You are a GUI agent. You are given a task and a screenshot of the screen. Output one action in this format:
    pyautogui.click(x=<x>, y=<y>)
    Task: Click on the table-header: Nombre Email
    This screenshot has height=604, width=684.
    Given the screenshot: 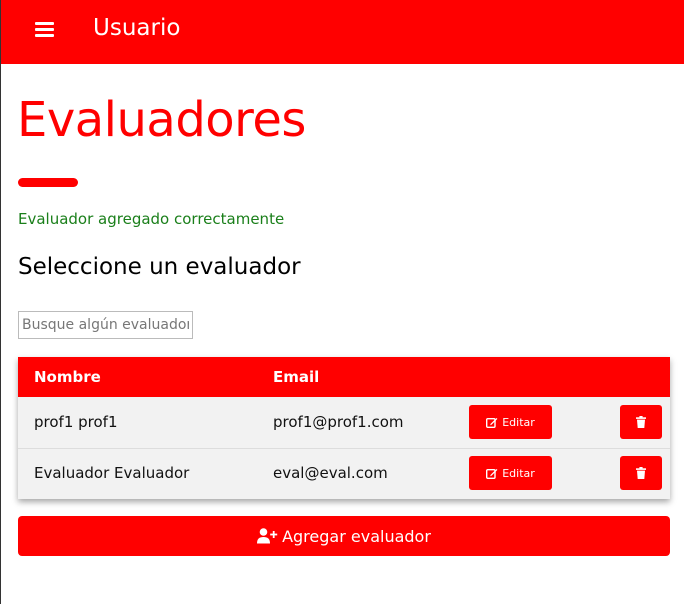 What is the action you would take?
    pyautogui.click(x=344, y=377)
    